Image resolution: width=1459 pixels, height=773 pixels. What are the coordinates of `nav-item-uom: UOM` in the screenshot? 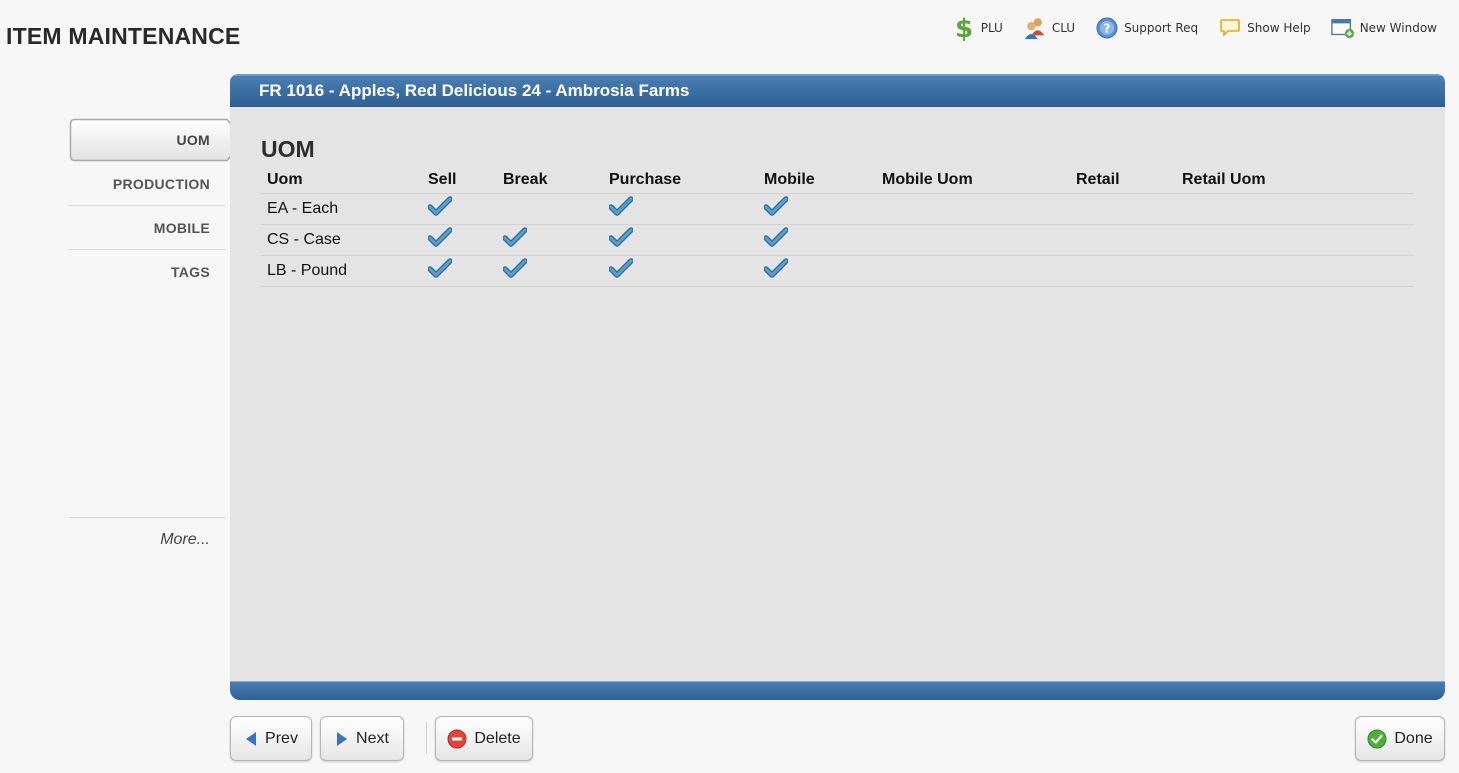 It's located at (157, 140).